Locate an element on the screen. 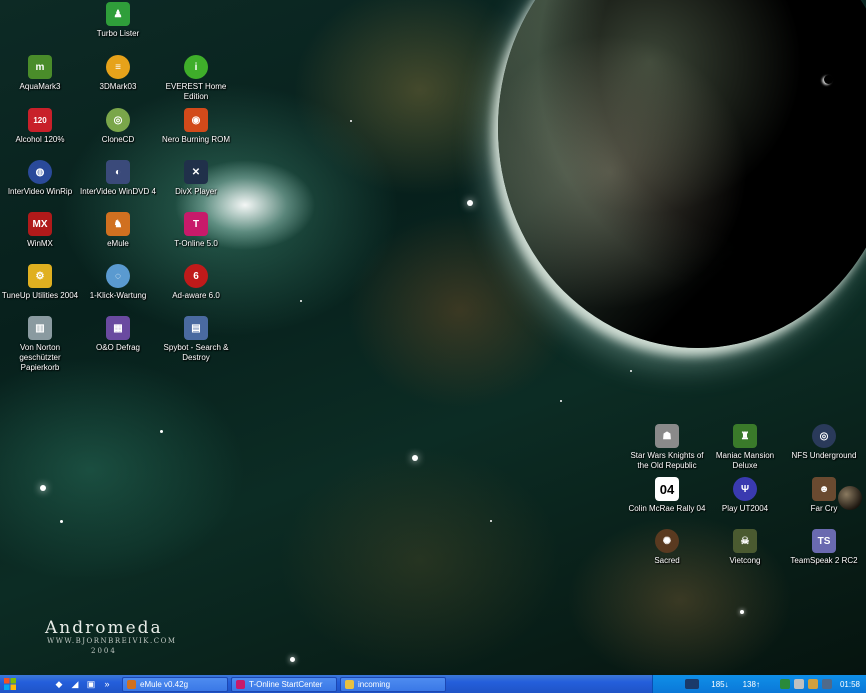 The height and width of the screenshot is (693, 866). everest-icon: i is located at coordinates (196, 67).